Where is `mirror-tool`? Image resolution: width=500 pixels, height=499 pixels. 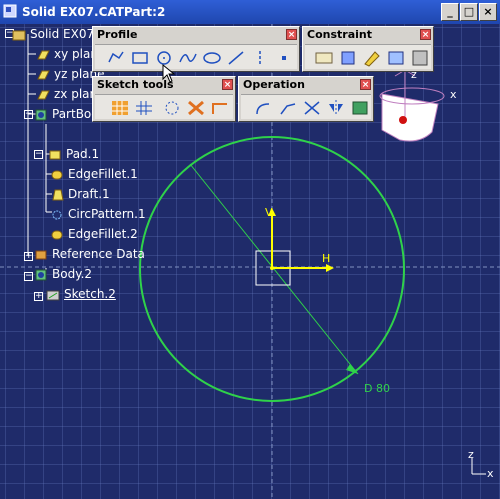
mirror-tool is located at coordinates (336, 108).